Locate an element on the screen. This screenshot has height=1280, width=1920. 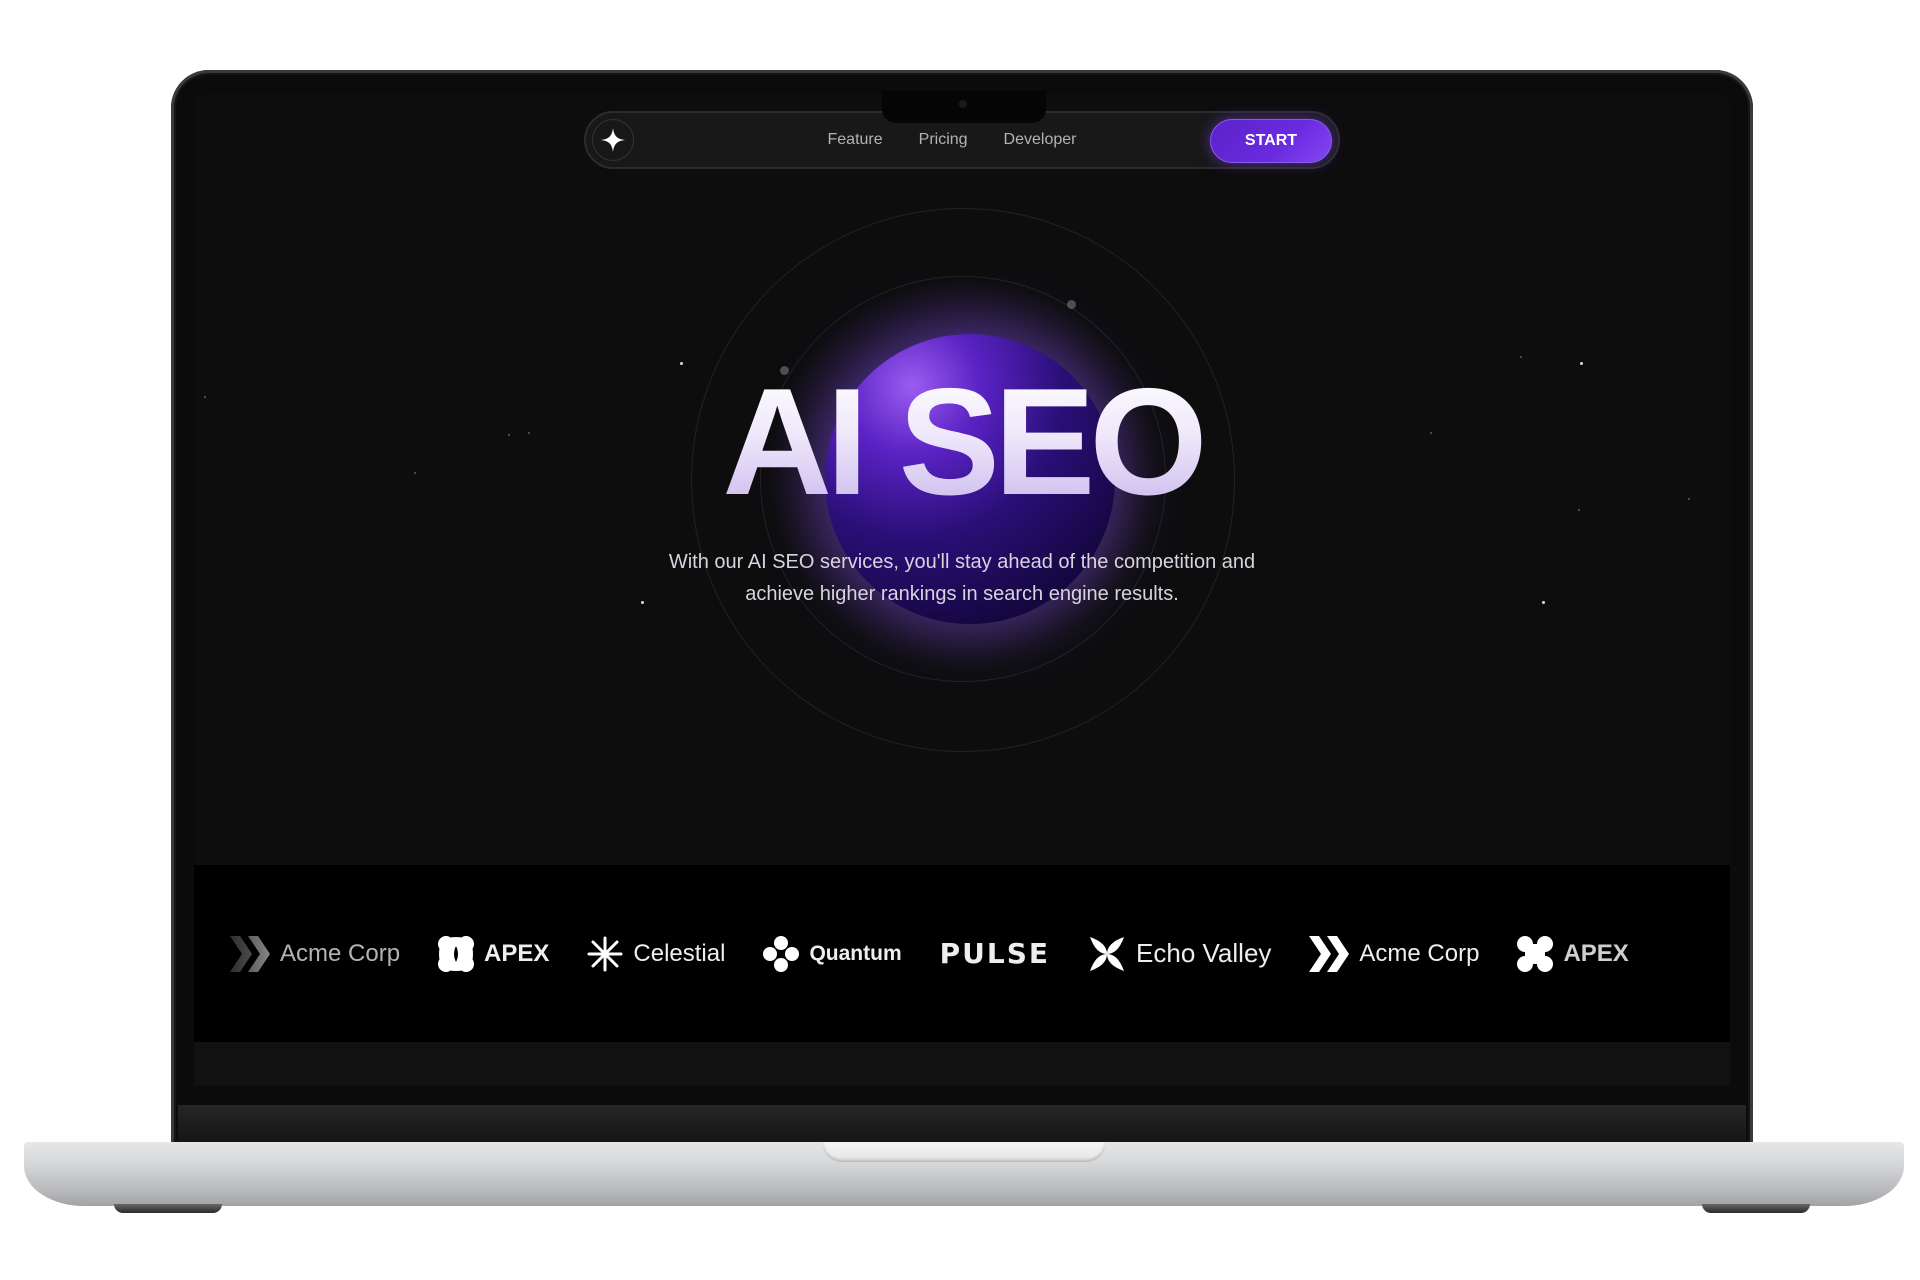
nav-link-feature: Feature is located at coordinates (855, 140).